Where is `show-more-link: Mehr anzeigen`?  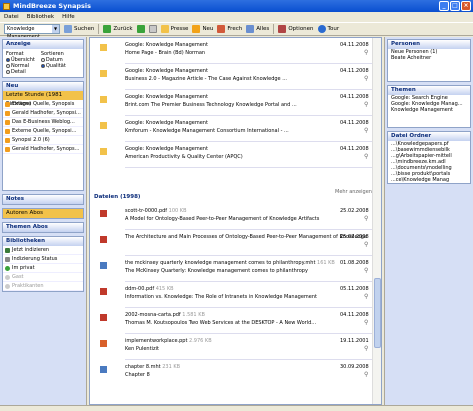
show-more-link: Mehr anzeigen is located at coordinates (353, 192).